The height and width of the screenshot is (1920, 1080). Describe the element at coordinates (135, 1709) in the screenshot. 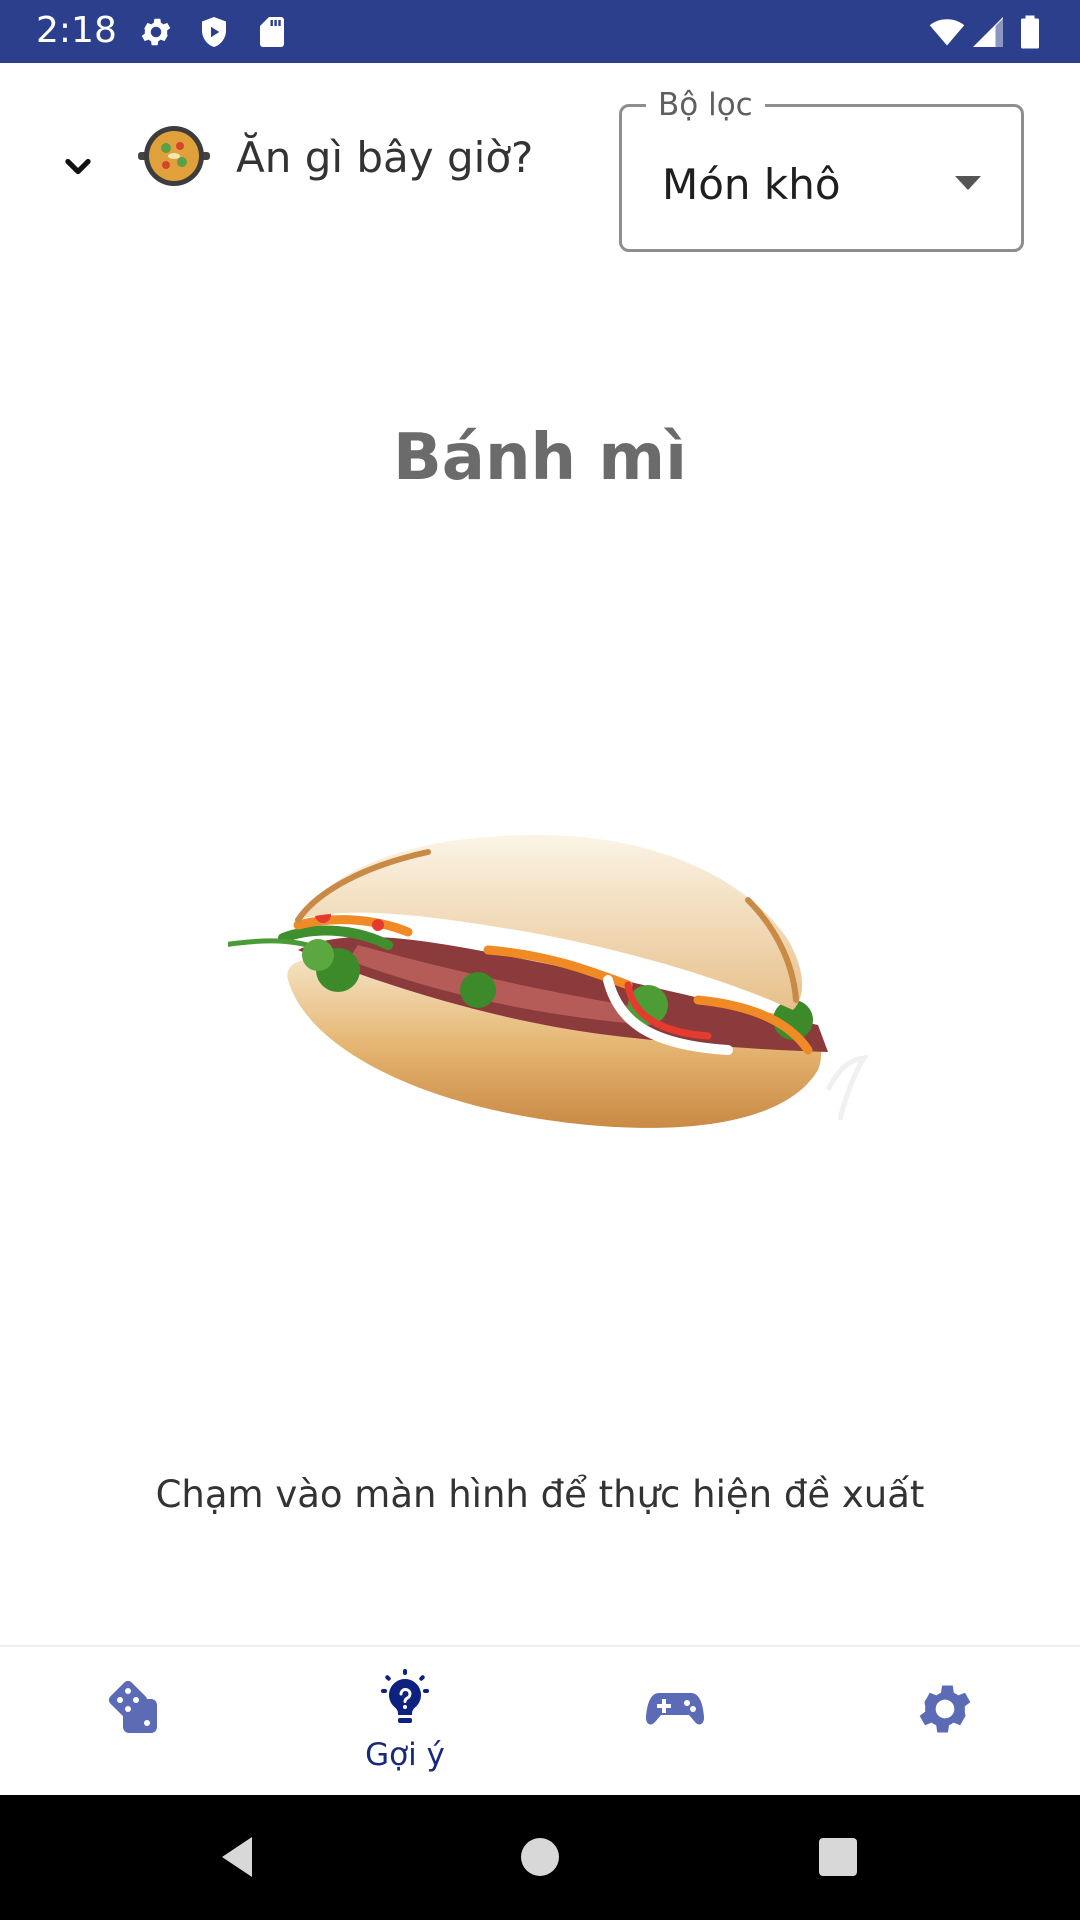

I see `dice-icon` at that location.